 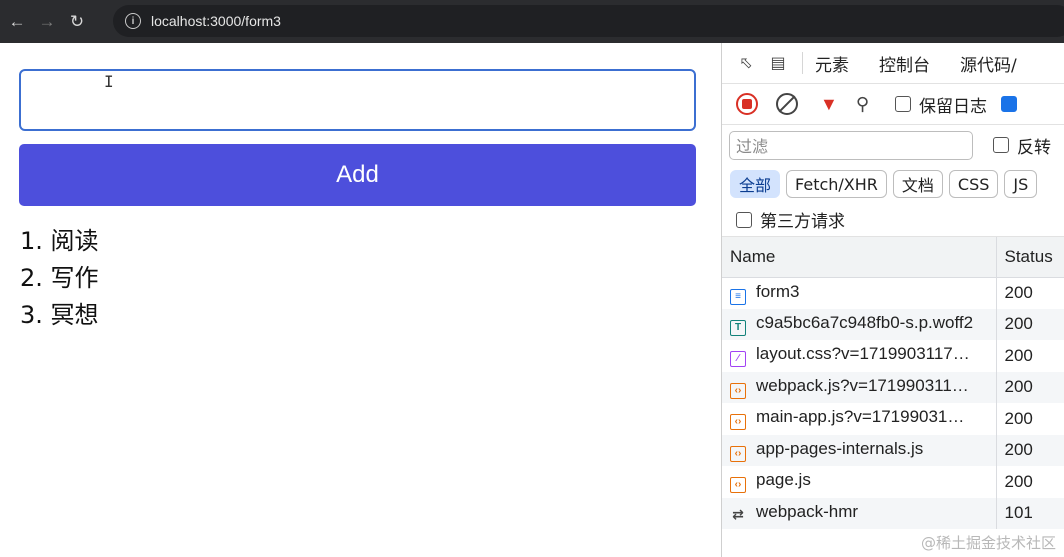 I want to click on table-row: ∕ layout.css?v=1719903117… 200, so click(x=893, y=356).